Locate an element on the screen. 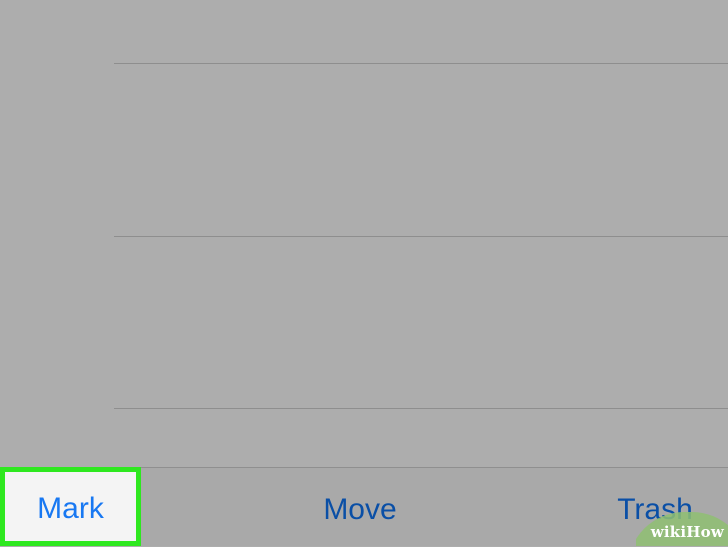 The height and width of the screenshot is (547, 728). mark-button-label: Mark is located at coordinates (70, 508).